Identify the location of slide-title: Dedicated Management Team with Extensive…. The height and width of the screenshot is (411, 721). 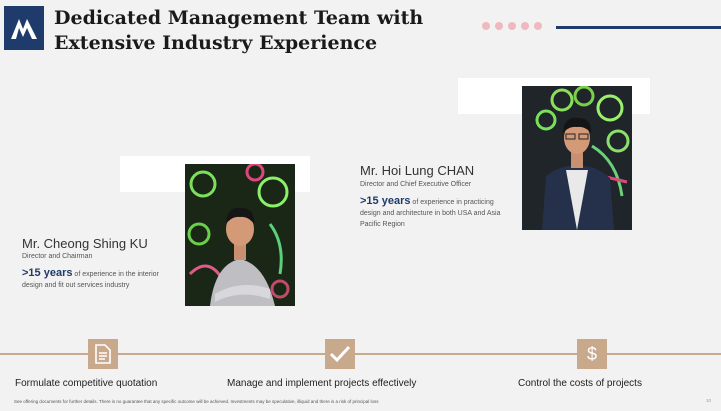
(264, 31).